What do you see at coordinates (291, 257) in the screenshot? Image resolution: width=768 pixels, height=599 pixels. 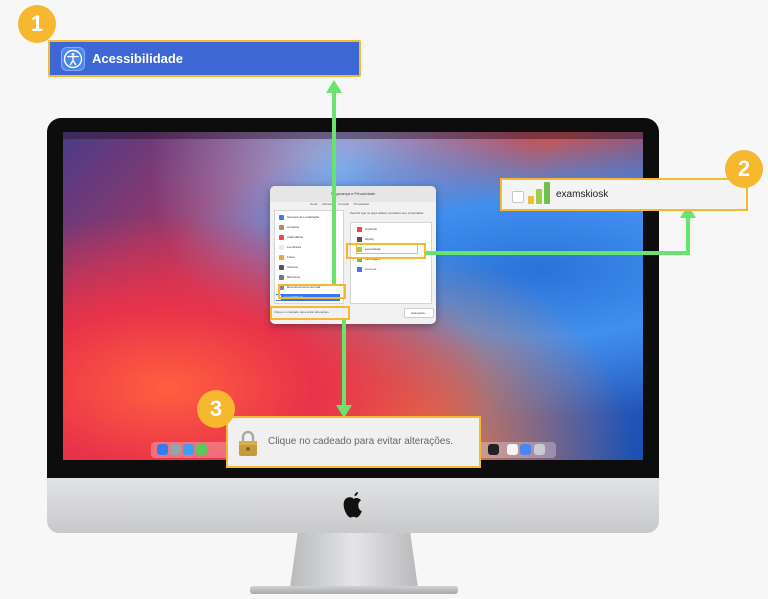 I see `sidebar-item-label: Fotos` at bounding box center [291, 257].